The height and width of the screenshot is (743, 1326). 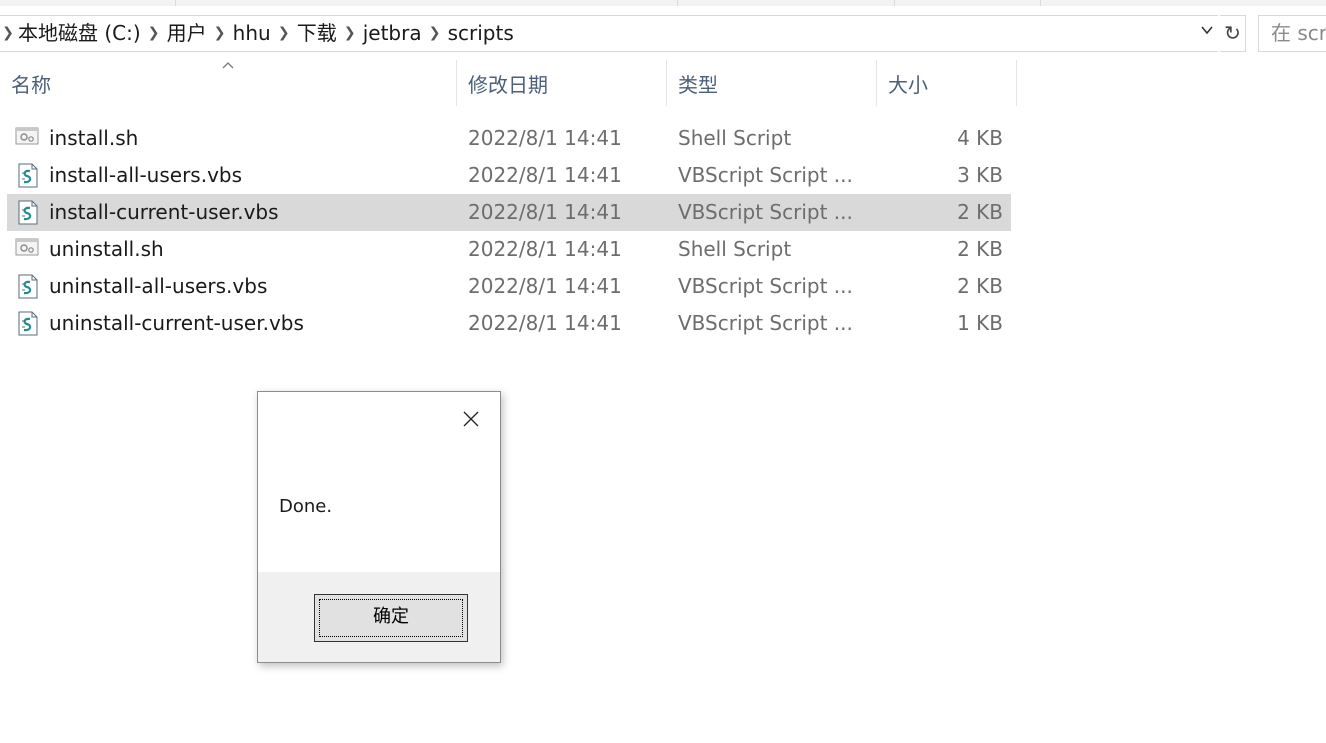 What do you see at coordinates (980, 323) in the screenshot?
I see `file-size: 1 KB` at bounding box center [980, 323].